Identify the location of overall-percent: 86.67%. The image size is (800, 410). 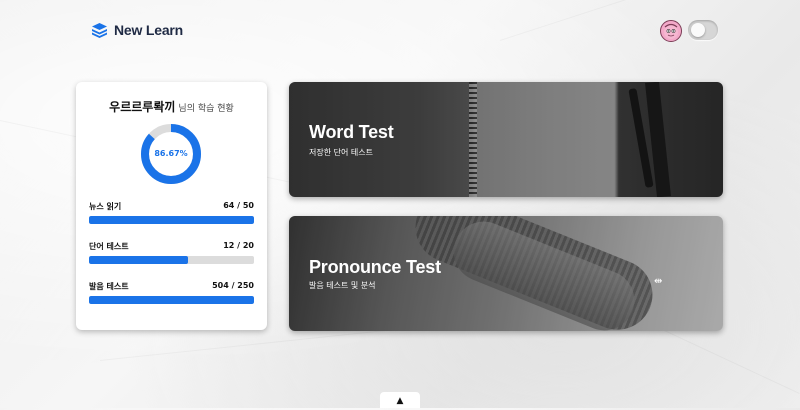
(171, 153).